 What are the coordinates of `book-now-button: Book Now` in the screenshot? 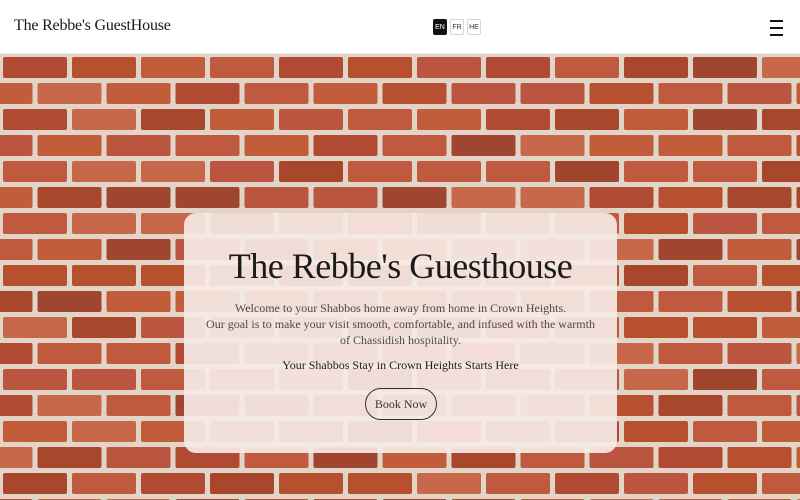 It's located at (401, 404).